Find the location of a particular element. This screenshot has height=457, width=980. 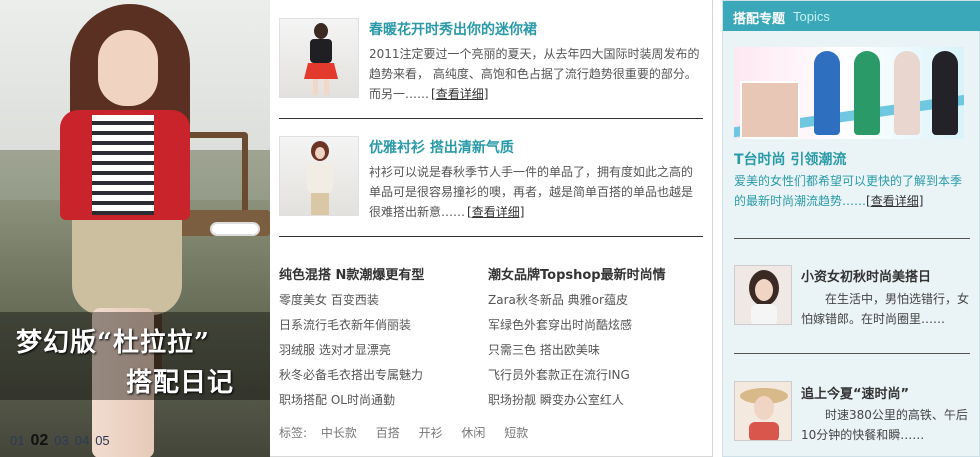

pager-item-5: 05 is located at coordinates (102, 440).